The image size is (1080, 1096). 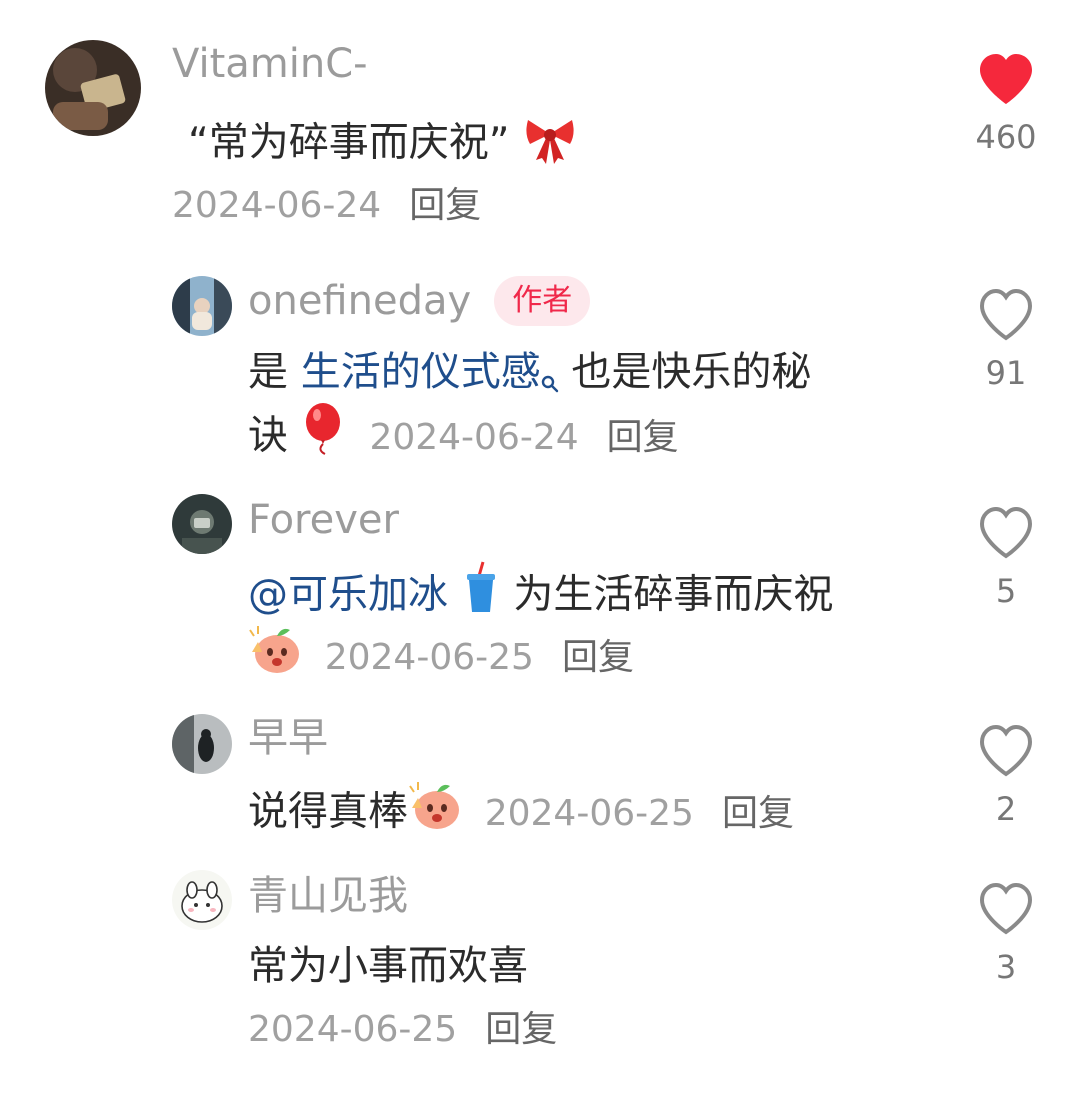 What do you see at coordinates (328, 896) in the screenshot?
I see `username: 青山见我` at bounding box center [328, 896].